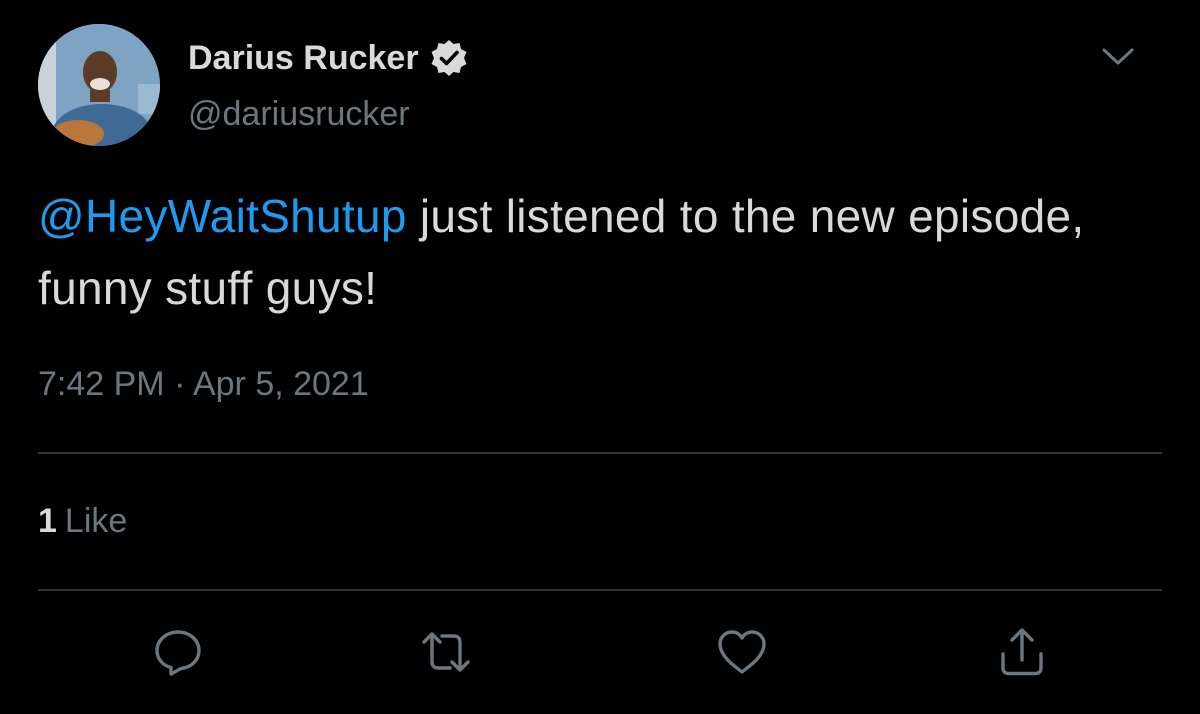  Describe the element at coordinates (449, 58) in the screenshot. I see `verified-badge-icon` at that location.